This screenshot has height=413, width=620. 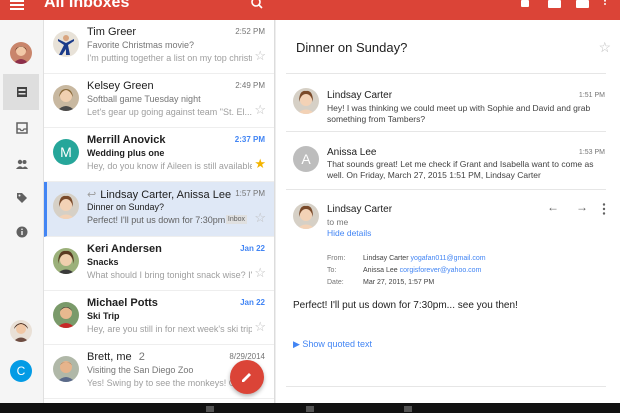 I want to click on home-nav-icon, so click(x=310, y=409).